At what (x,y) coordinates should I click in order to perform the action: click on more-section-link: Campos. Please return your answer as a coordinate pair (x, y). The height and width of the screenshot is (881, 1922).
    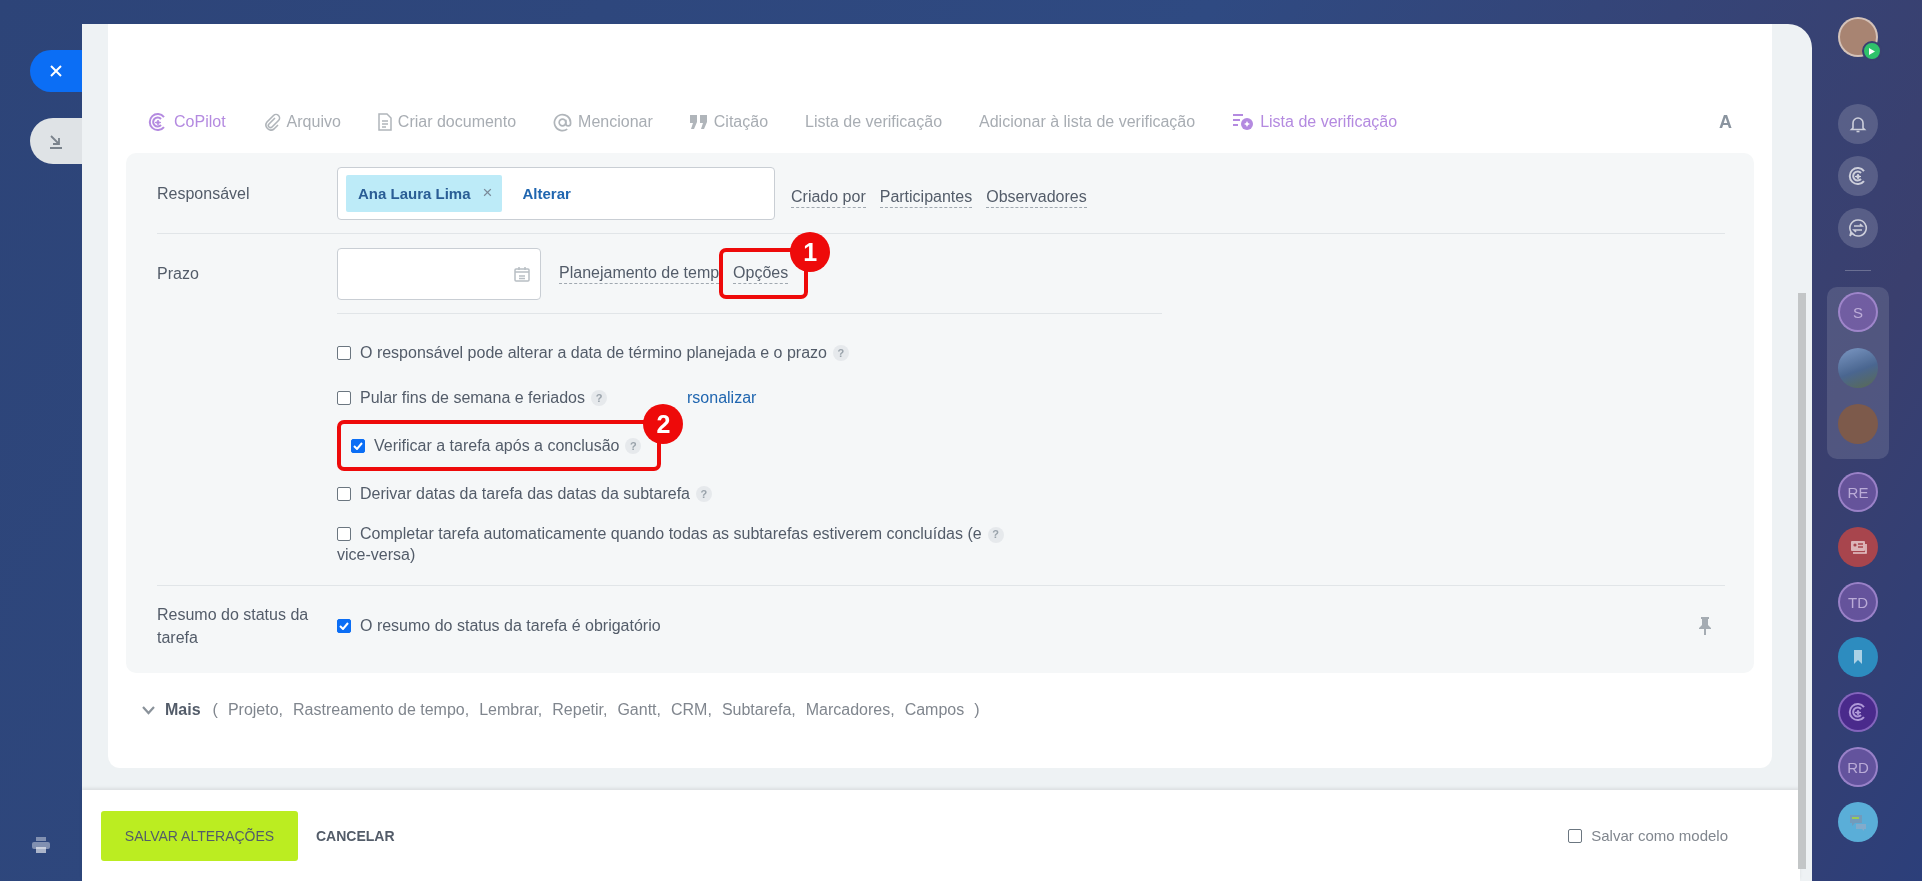
    Looking at the image, I should click on (934, 710).